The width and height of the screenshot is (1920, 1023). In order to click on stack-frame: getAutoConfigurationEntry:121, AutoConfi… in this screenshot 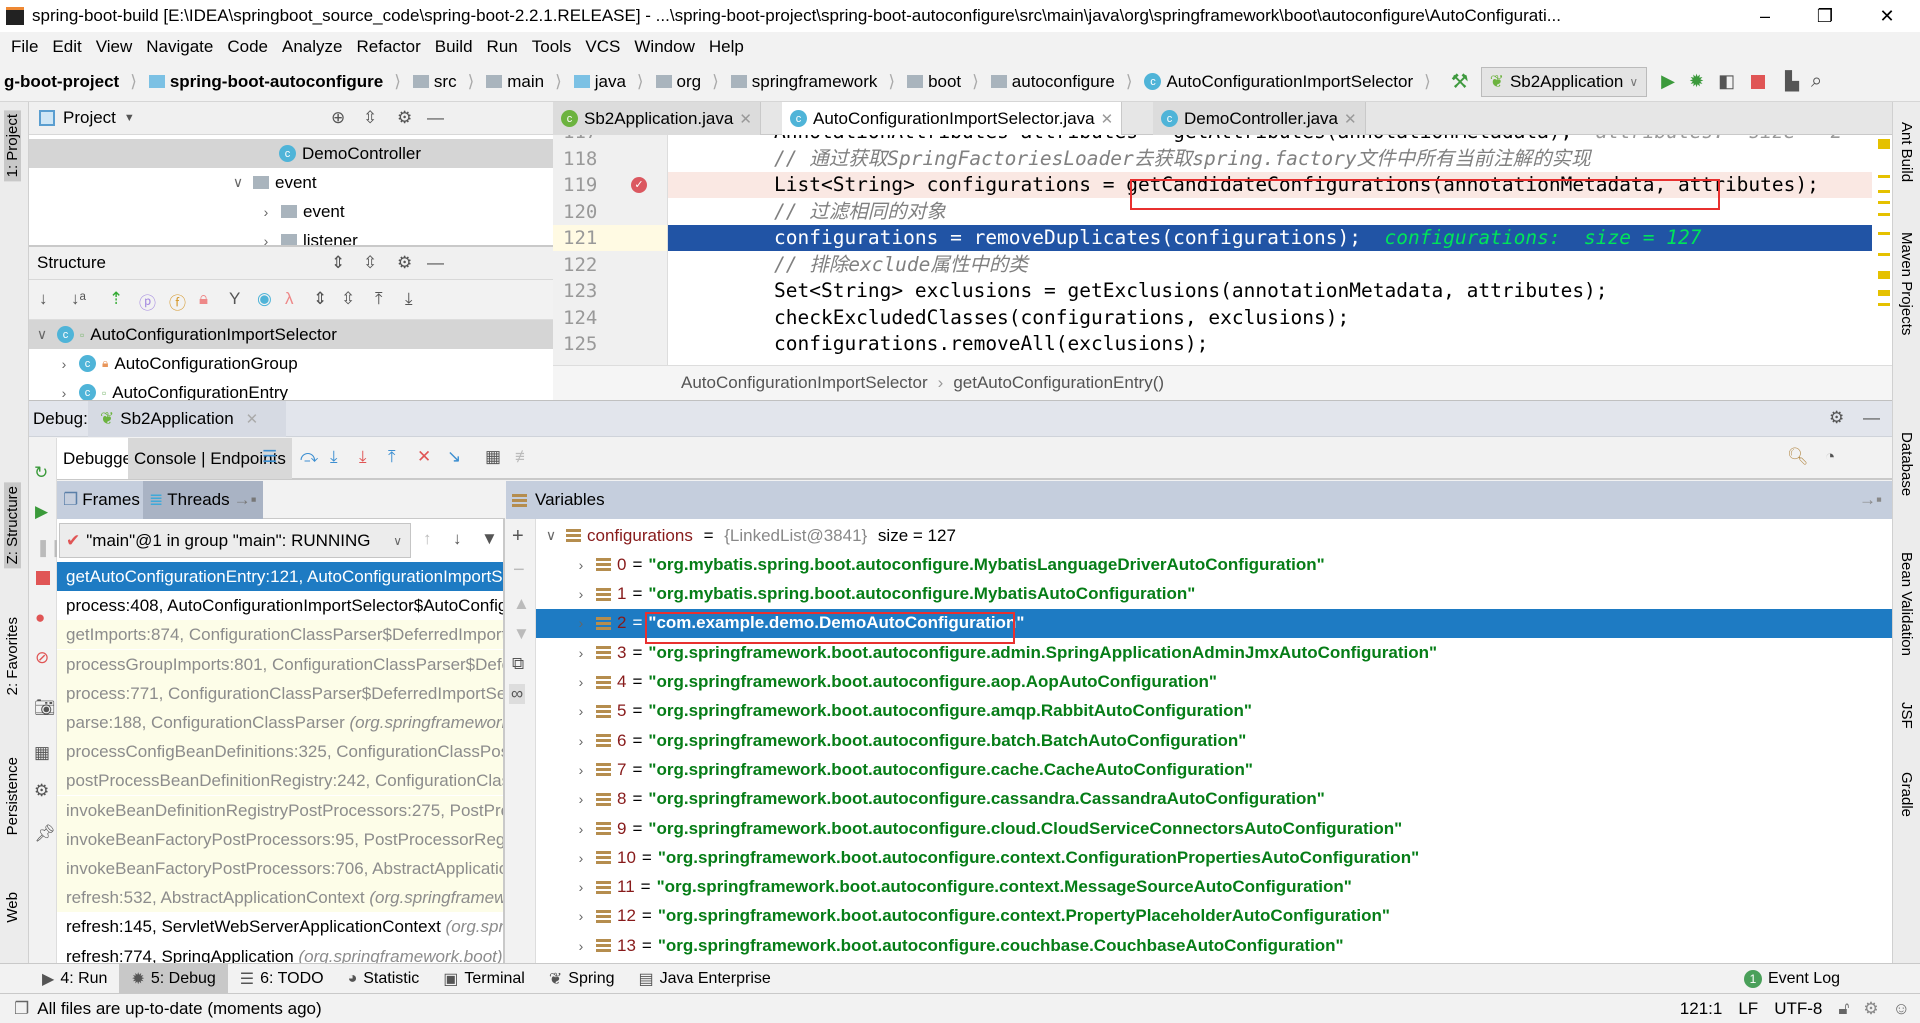, I will do `click(280, 576)`.